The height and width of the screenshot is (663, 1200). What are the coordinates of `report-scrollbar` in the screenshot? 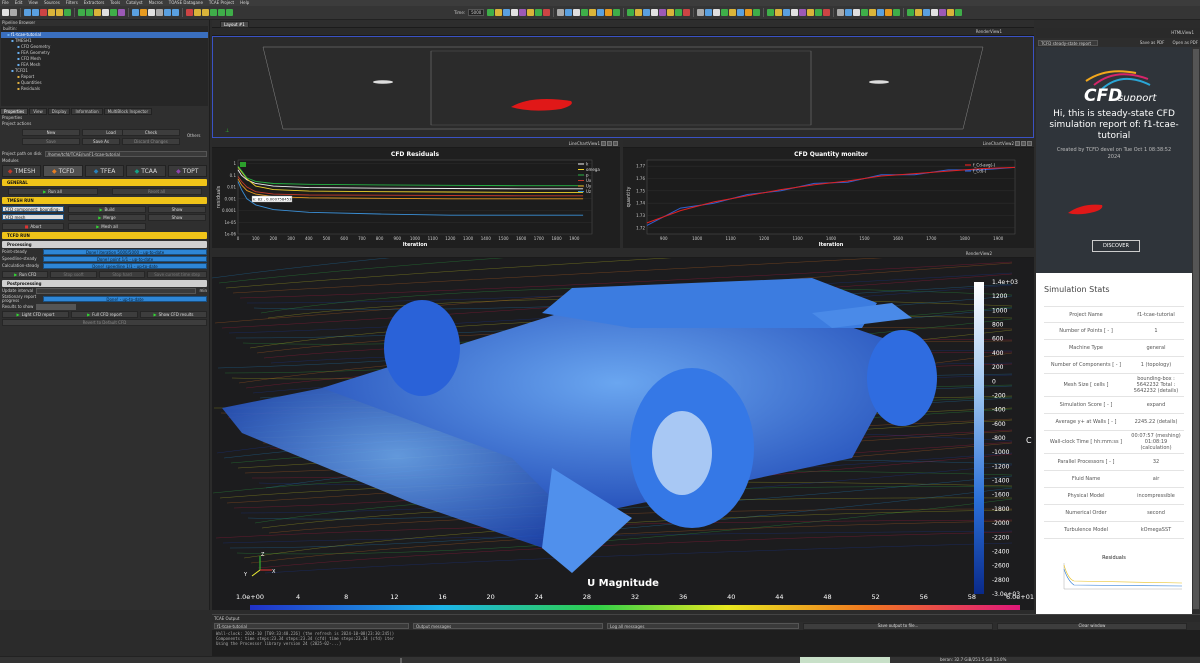 It's located at (1196, 328).